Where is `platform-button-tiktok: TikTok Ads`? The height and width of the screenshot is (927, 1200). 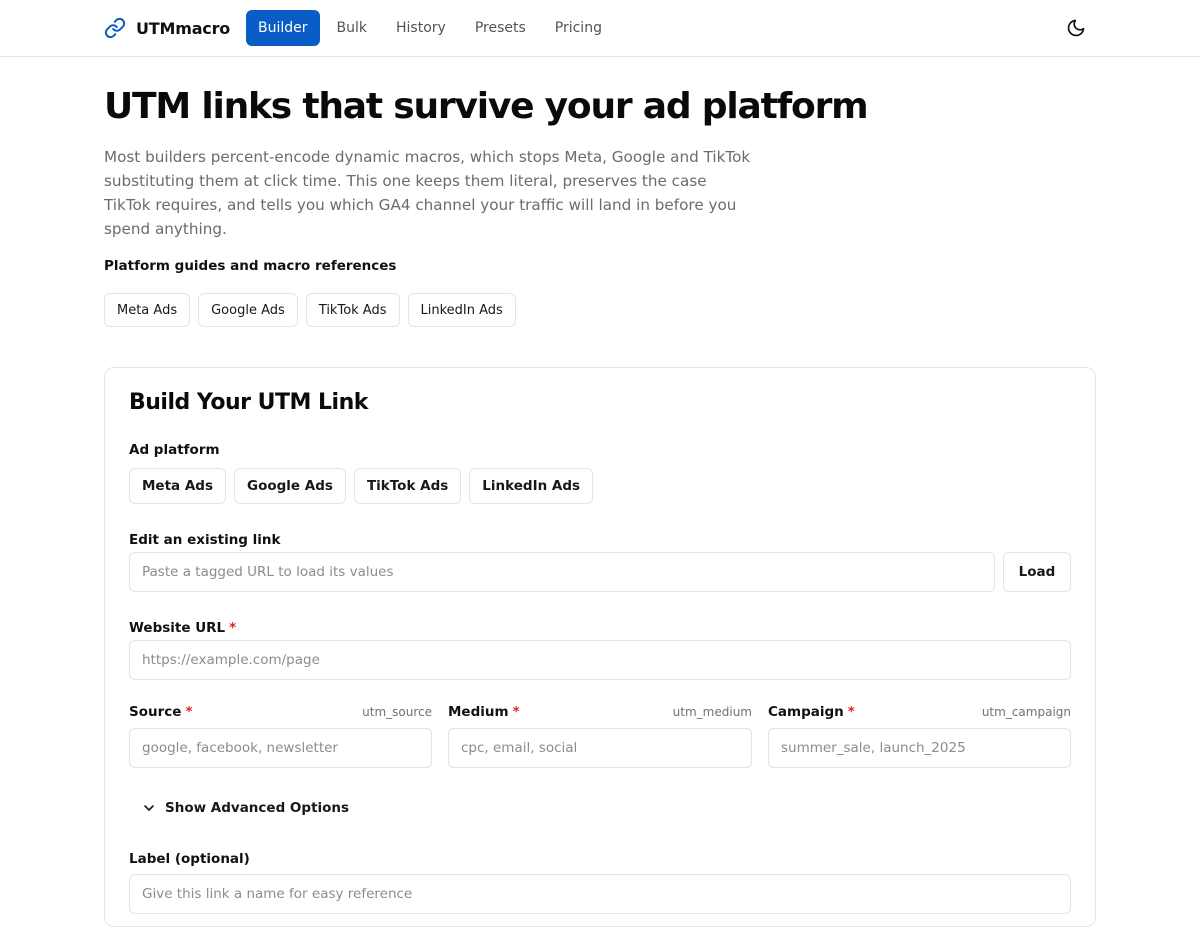 platform-button-tiktok: TikTok Ads is located at coordinates (407, 486).